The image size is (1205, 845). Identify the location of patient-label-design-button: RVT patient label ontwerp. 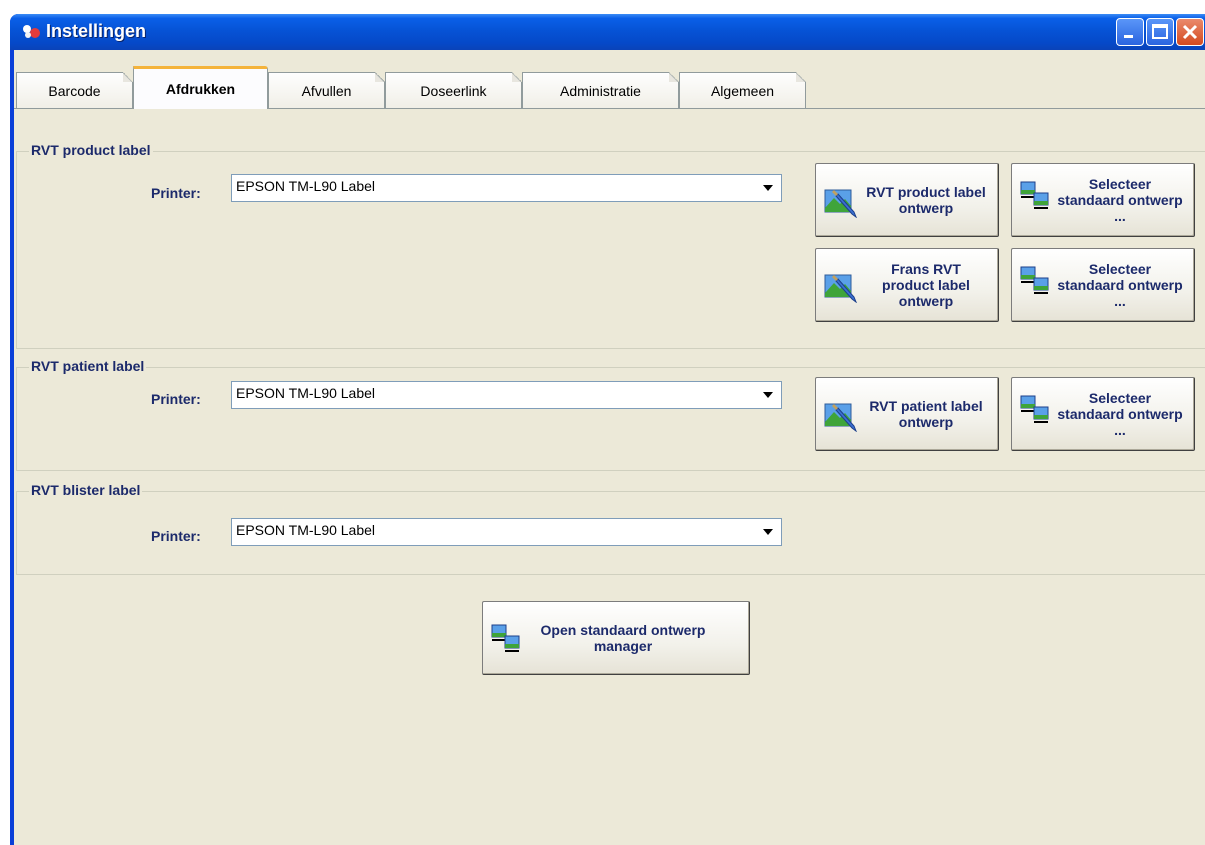
(907, 414).